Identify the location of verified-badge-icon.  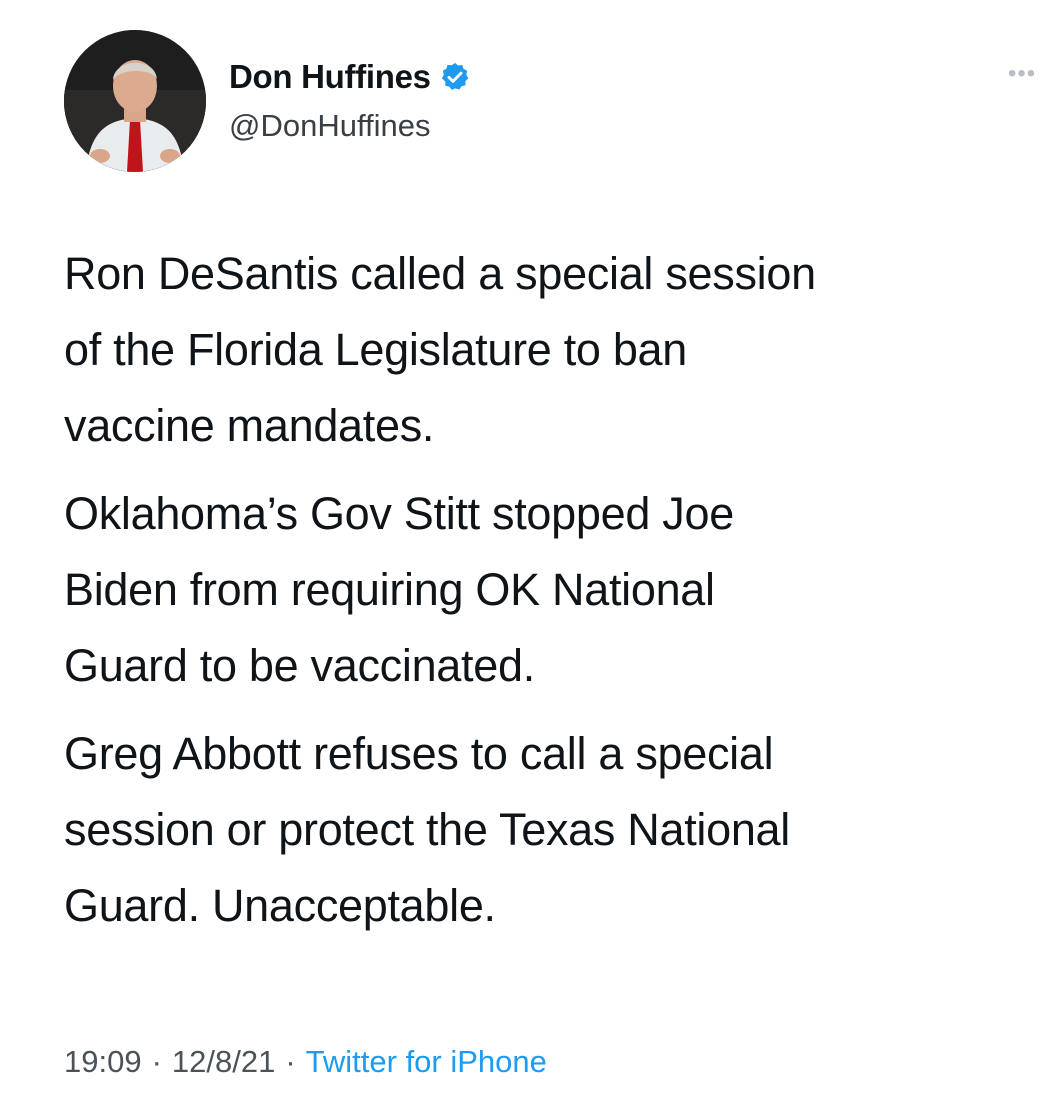
(455, 77).